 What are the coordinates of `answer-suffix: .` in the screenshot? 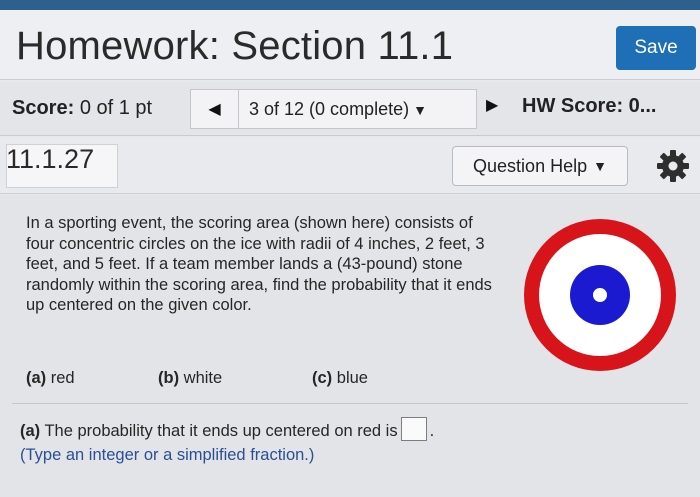 It's located at (432, 431).